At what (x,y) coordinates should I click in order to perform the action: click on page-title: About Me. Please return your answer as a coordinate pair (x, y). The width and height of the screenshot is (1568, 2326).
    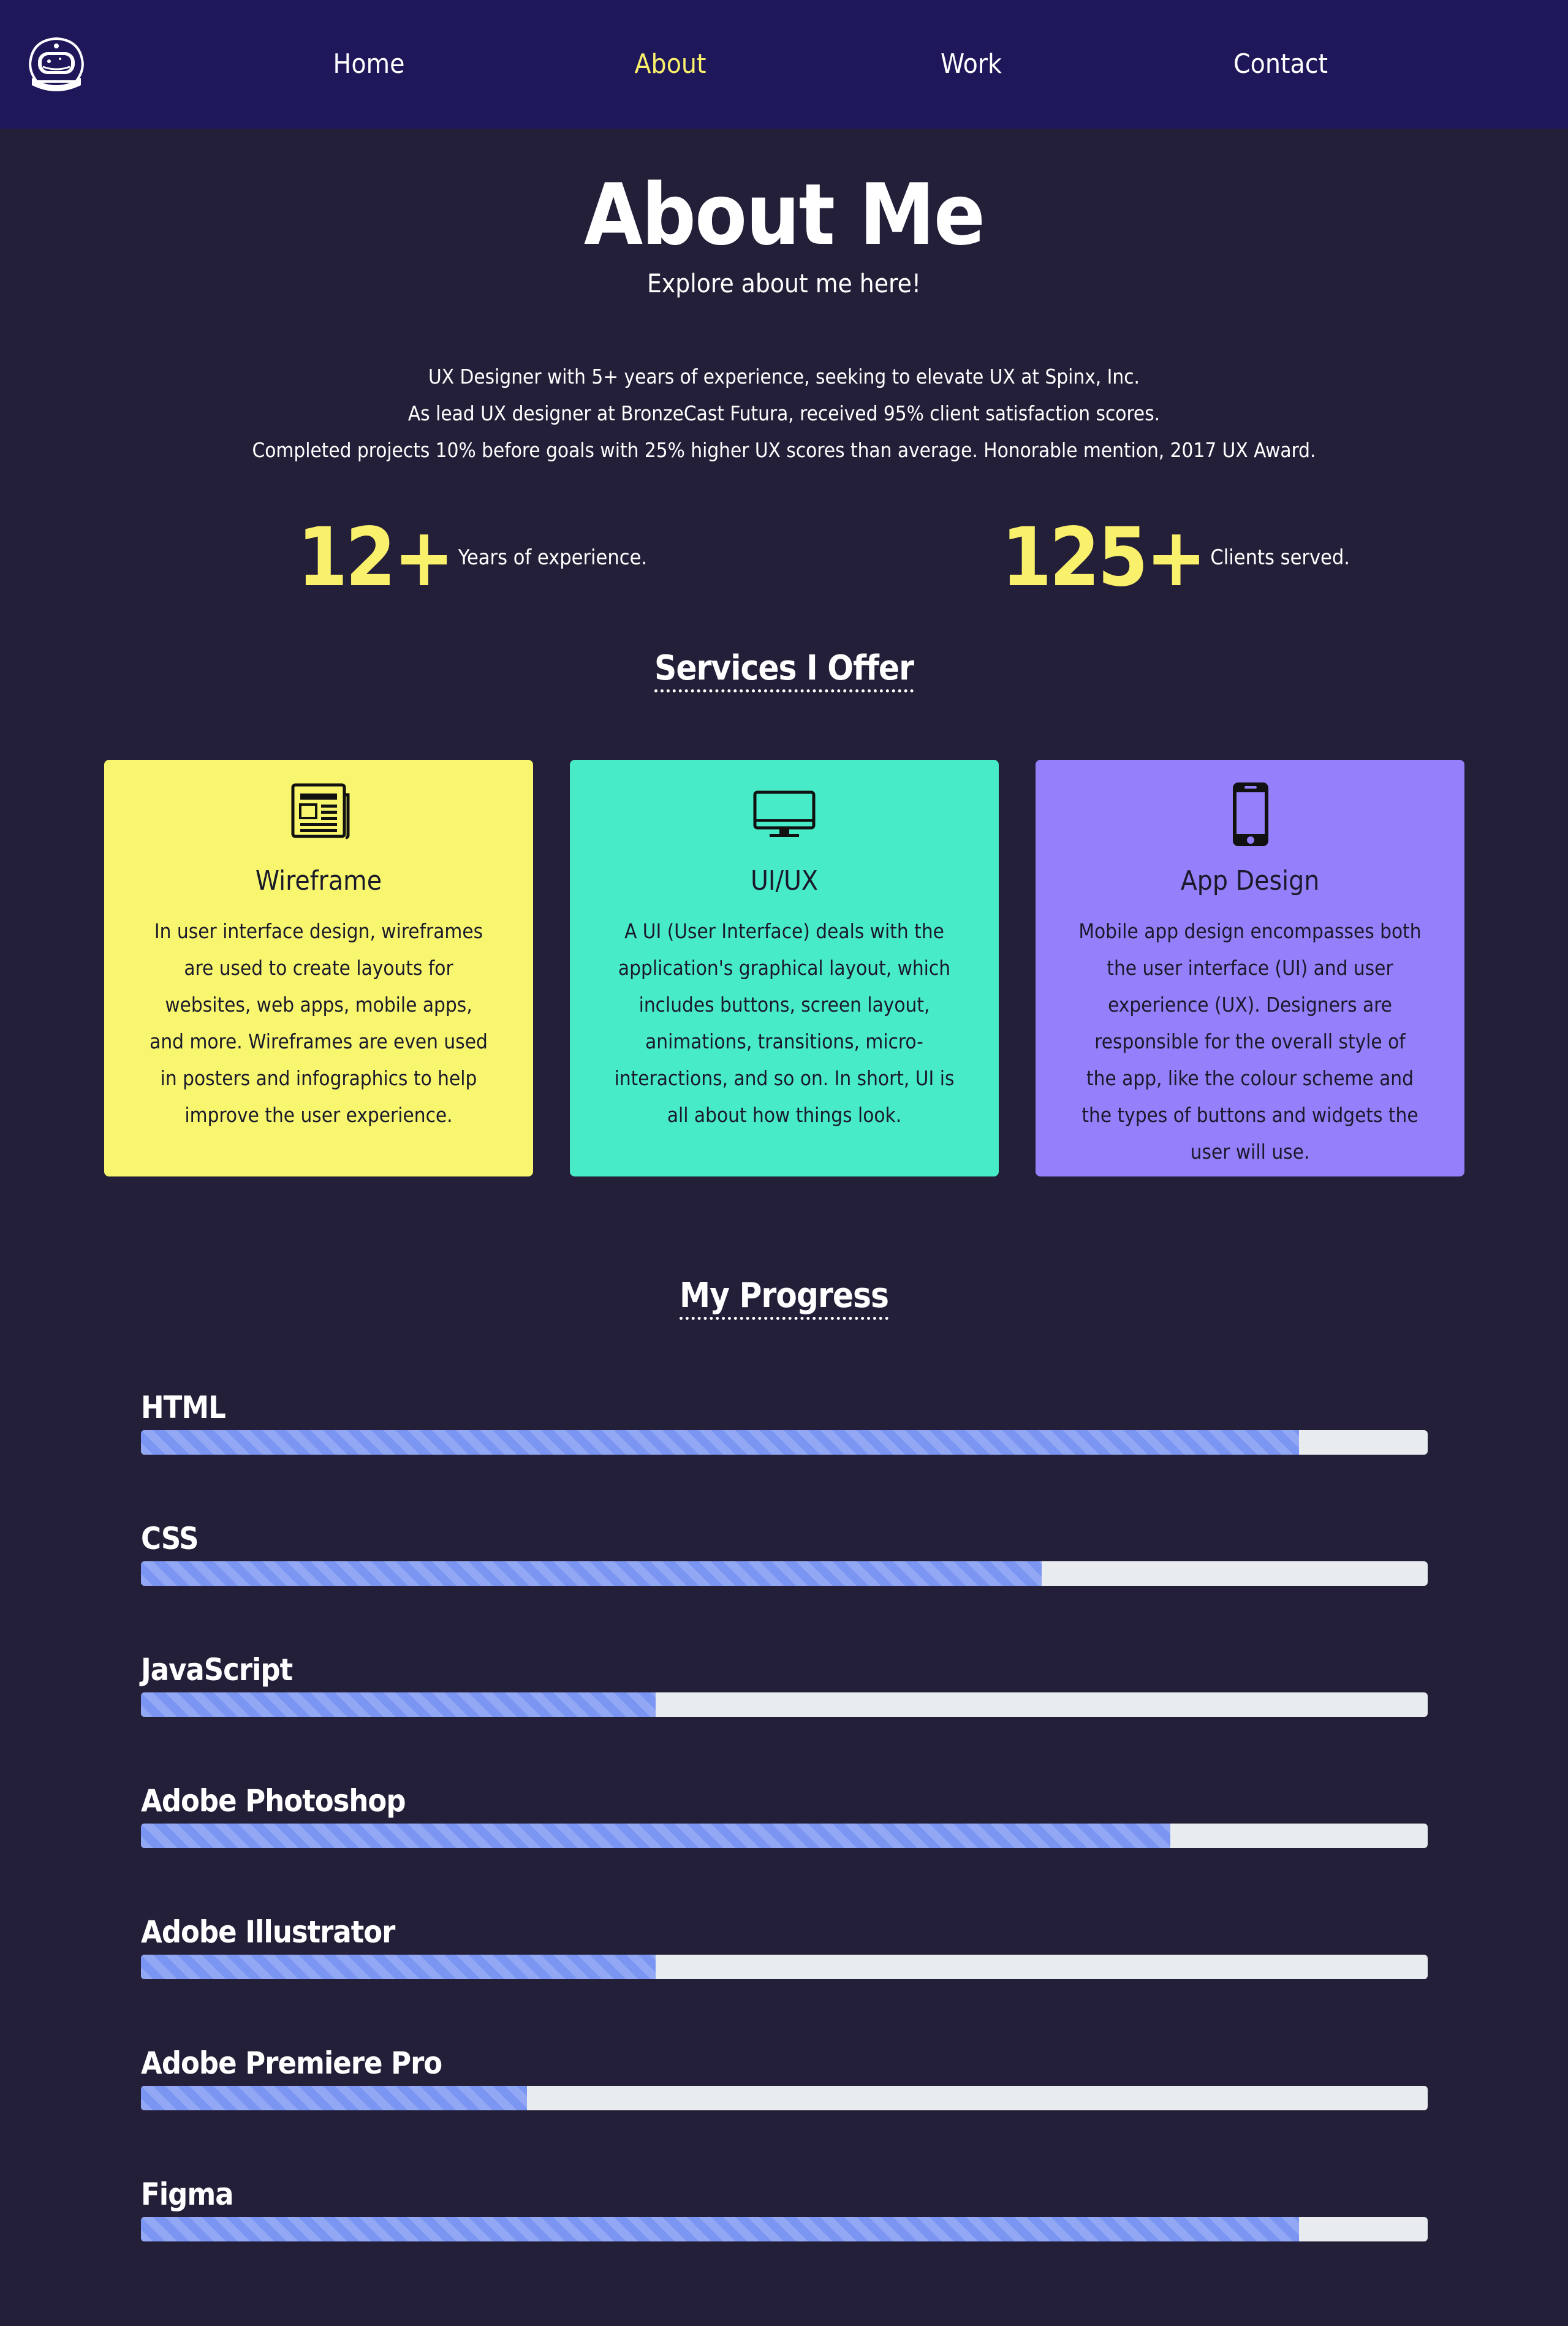
    Looking at the image, I should click on (784, 214).